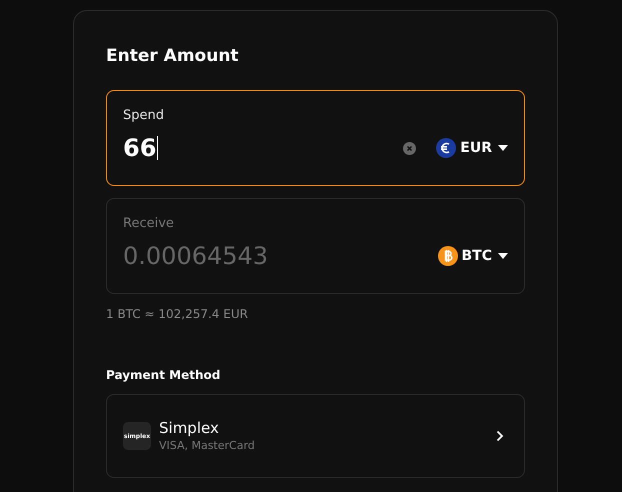 This screenshot has width=622, height=492. What do you see at coordinates (177, 314) in the screenshot?
I see `exchange-rate: 1 BTC ≈ 102,257.4 EUR` at bounding box center [177, 314].